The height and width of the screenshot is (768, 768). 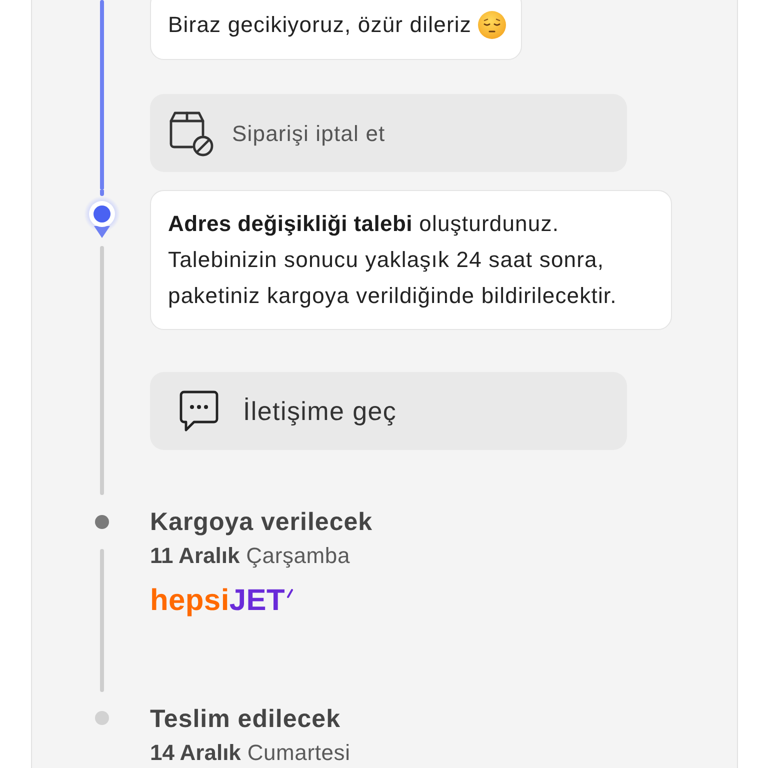 I want to click on step-date: 11 Aralık Çarşamba, so click(x=250, y=556).